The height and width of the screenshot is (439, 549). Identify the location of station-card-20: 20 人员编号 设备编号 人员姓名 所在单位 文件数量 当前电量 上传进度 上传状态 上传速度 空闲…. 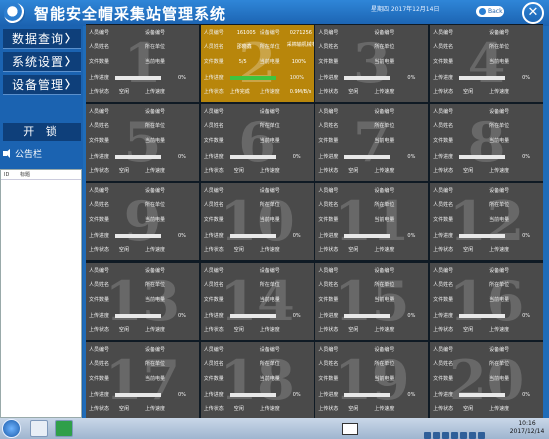
(487, 380).